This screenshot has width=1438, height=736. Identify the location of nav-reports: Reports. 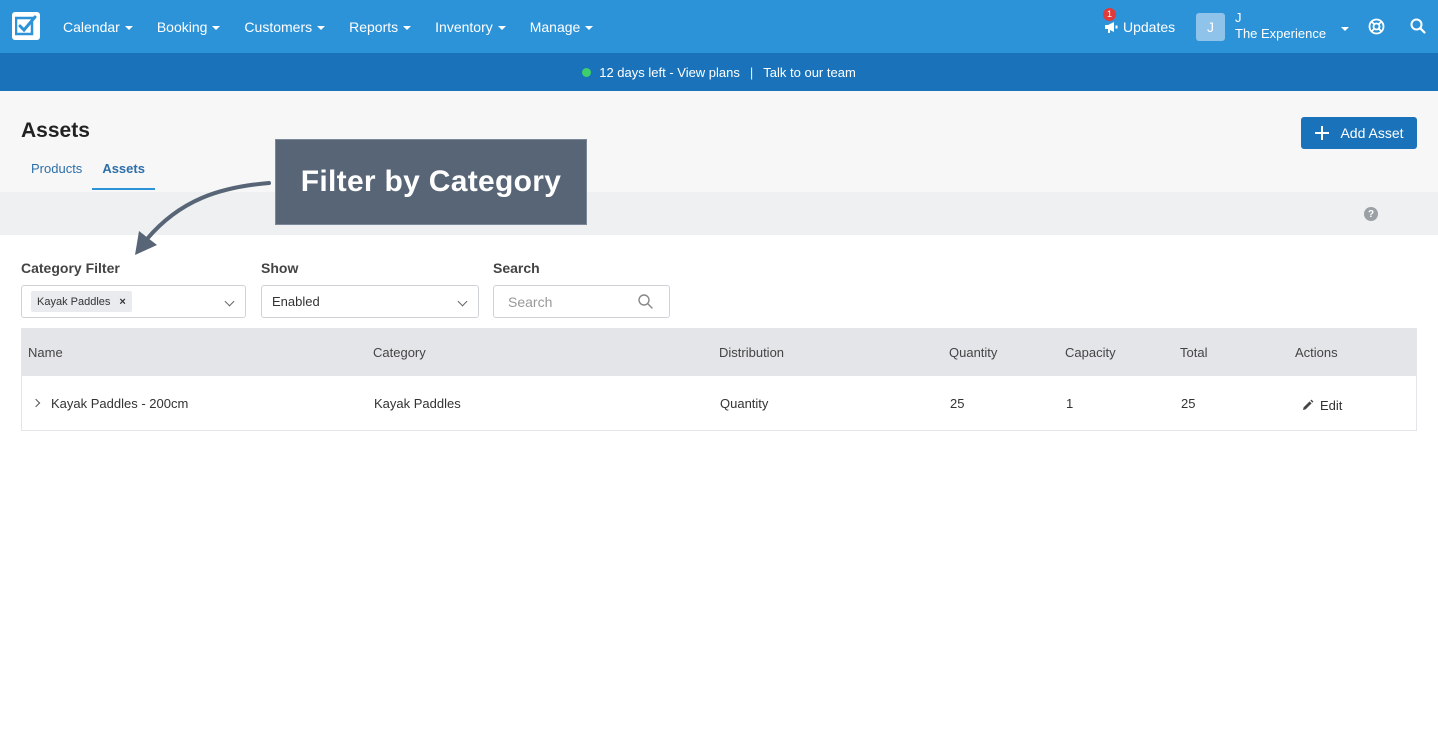
(380, 26).